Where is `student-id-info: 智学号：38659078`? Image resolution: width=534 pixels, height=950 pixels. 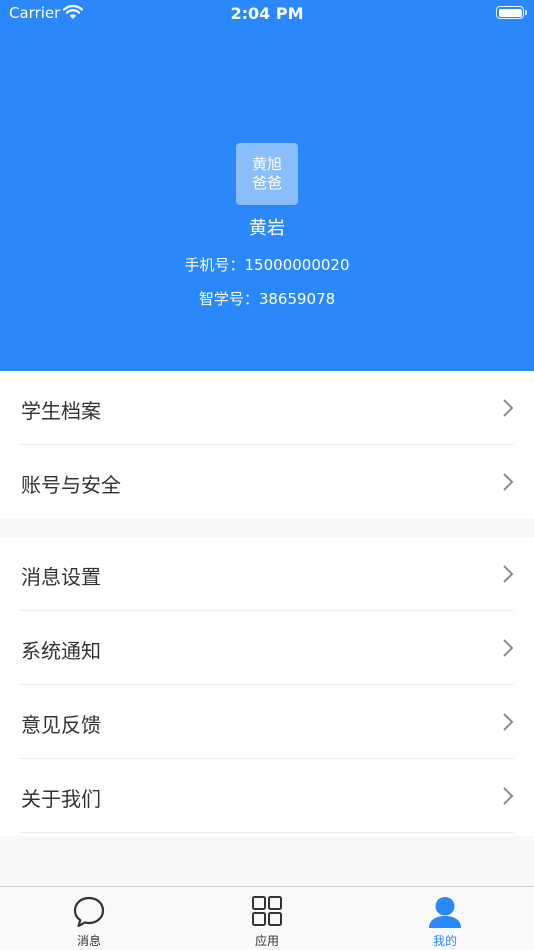 student-id-info: 智学号：38659078 is located at coordinates (267, 298).